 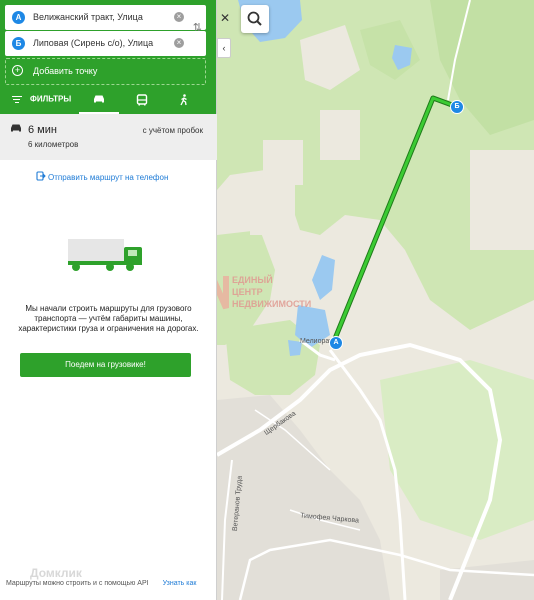 I want to click on origin-field: А Велижанский тракт, Улица ×, so click(x=105, y=17).